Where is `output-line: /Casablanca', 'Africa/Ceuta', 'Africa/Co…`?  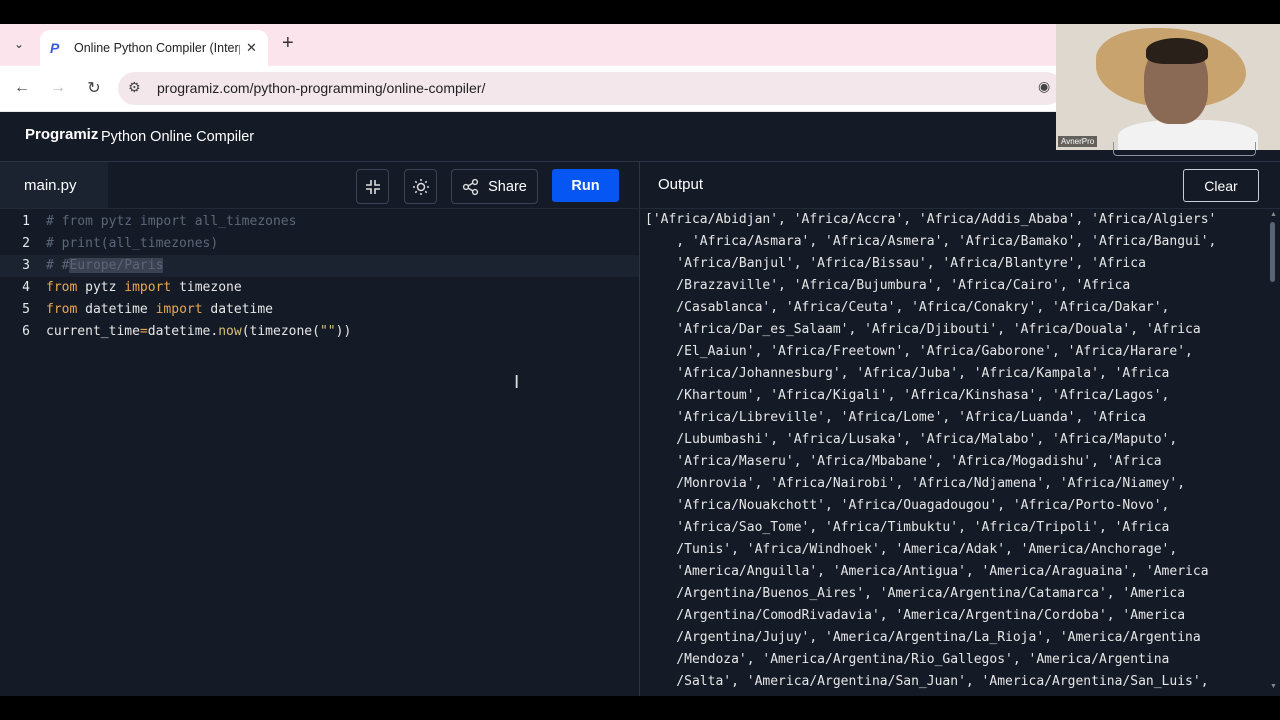
output-line: /Casablanca', 'Africa/Ceuta', 'Africa/Co… is located at coordinates (907, 307).